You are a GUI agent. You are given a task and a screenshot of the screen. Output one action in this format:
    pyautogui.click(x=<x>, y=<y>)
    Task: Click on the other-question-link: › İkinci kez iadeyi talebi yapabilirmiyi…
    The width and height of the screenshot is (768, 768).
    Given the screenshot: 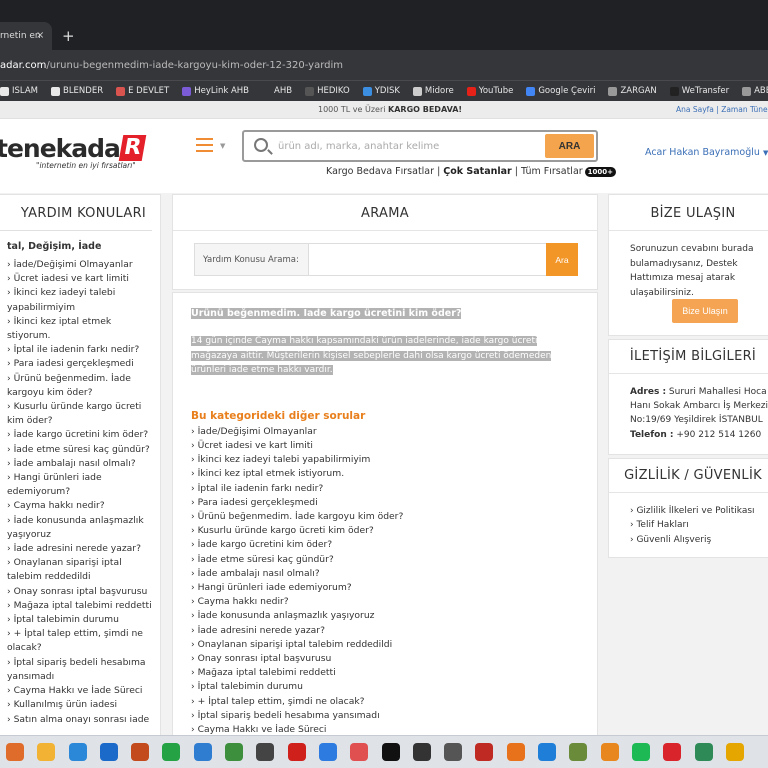 What is the action you would take?
    pyautogui.click(x=394, y=460)
    